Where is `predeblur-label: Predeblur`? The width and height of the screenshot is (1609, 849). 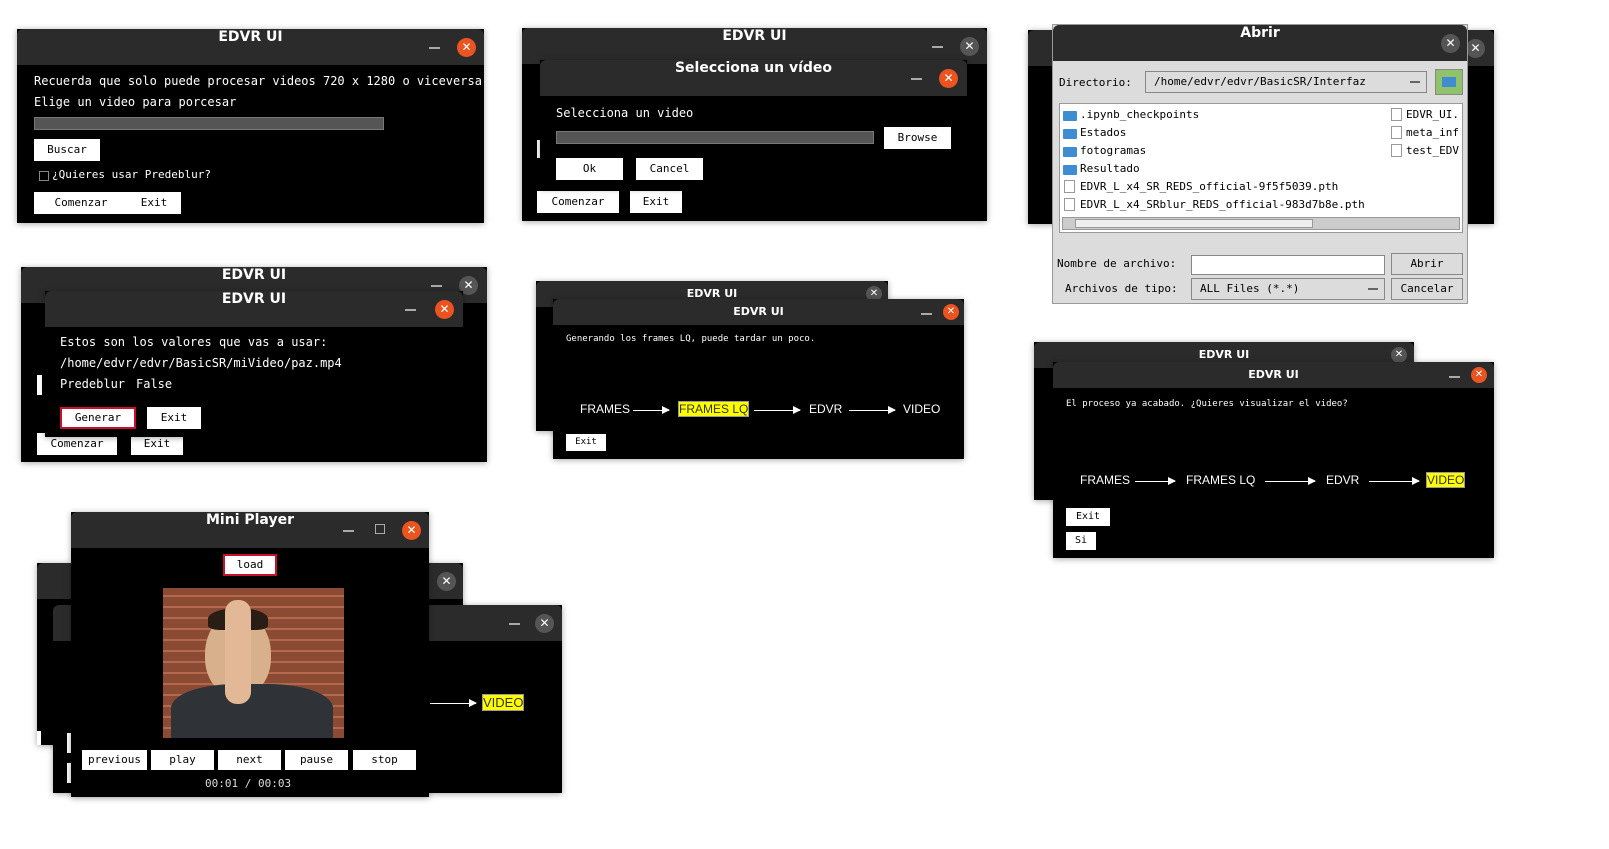
predeblur-label: Predeblur is located at coordinates (93, 384).